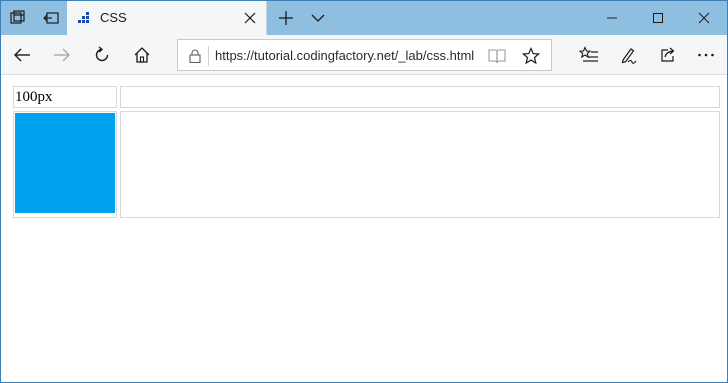  I want to click on table-row: 100px, so click(366, 97).